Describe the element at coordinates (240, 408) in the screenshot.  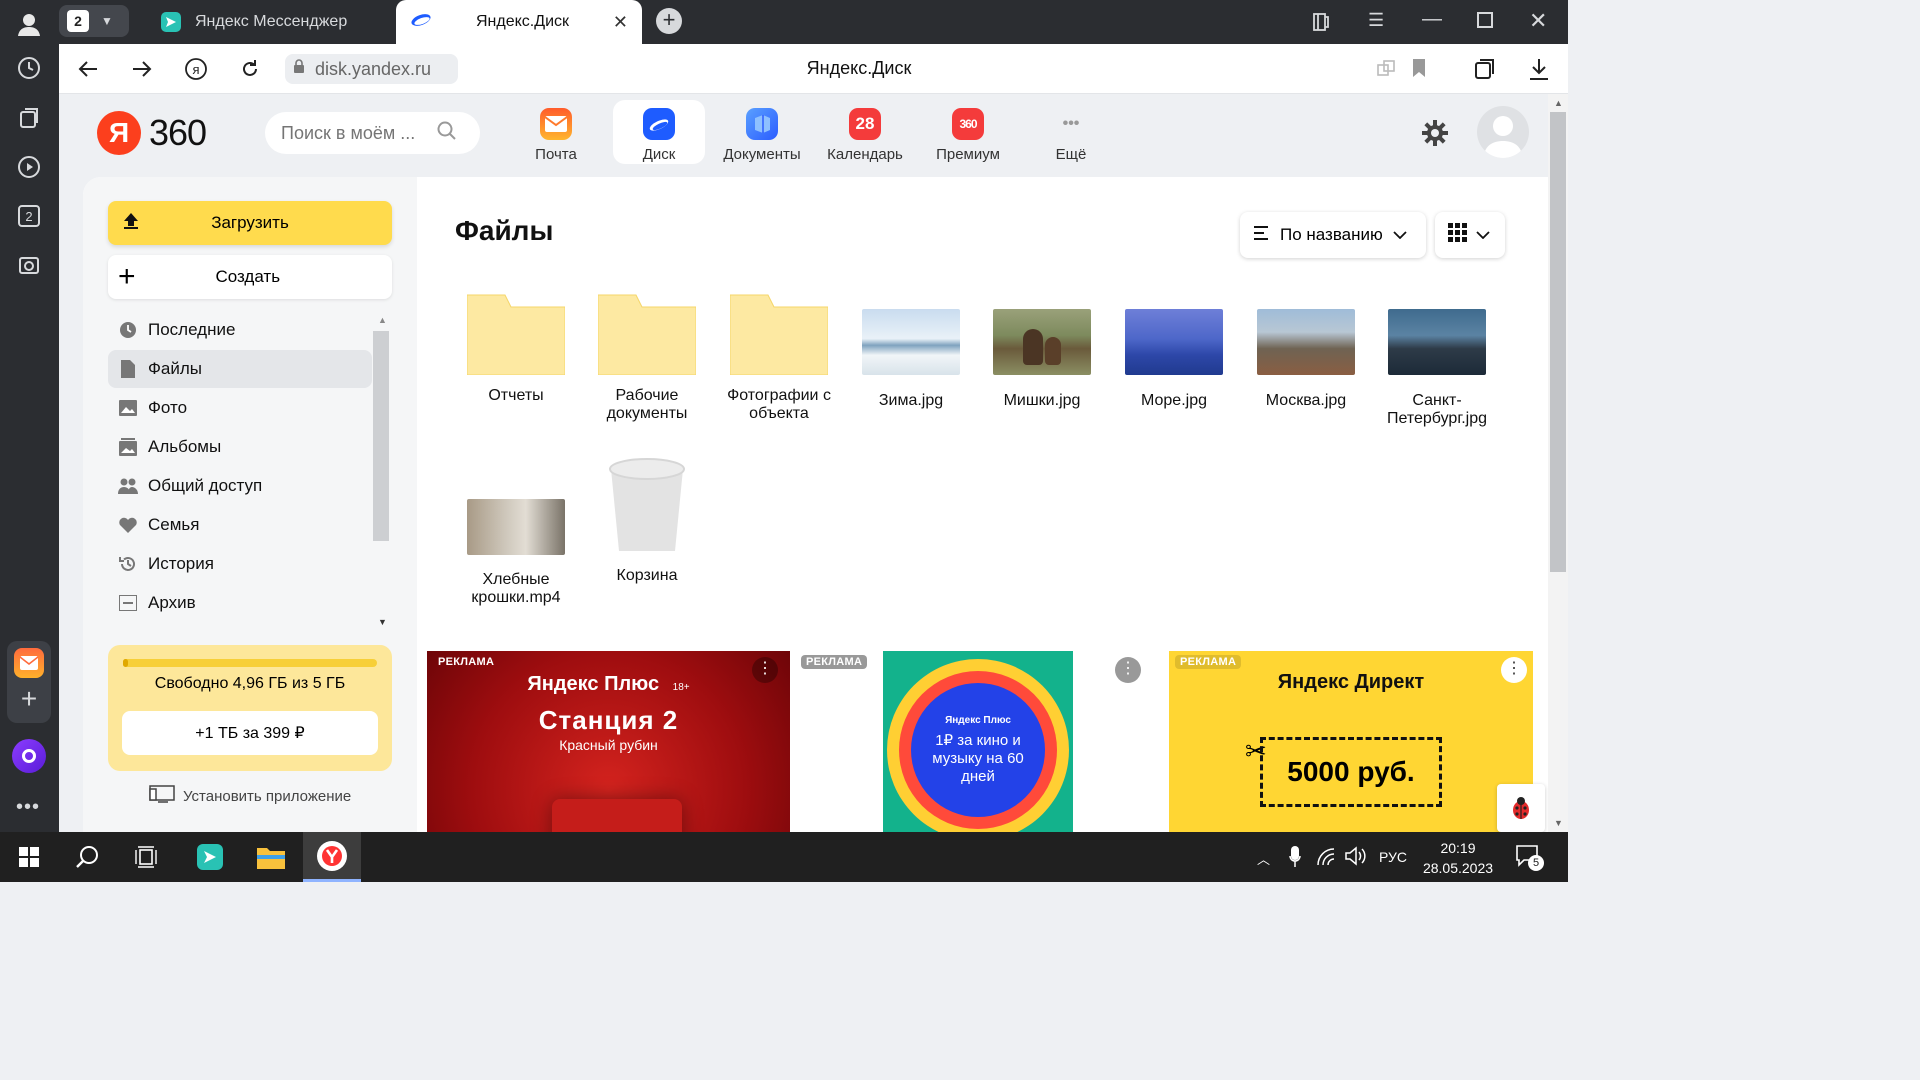
I see `nav-item-photo: Фото` at that location.